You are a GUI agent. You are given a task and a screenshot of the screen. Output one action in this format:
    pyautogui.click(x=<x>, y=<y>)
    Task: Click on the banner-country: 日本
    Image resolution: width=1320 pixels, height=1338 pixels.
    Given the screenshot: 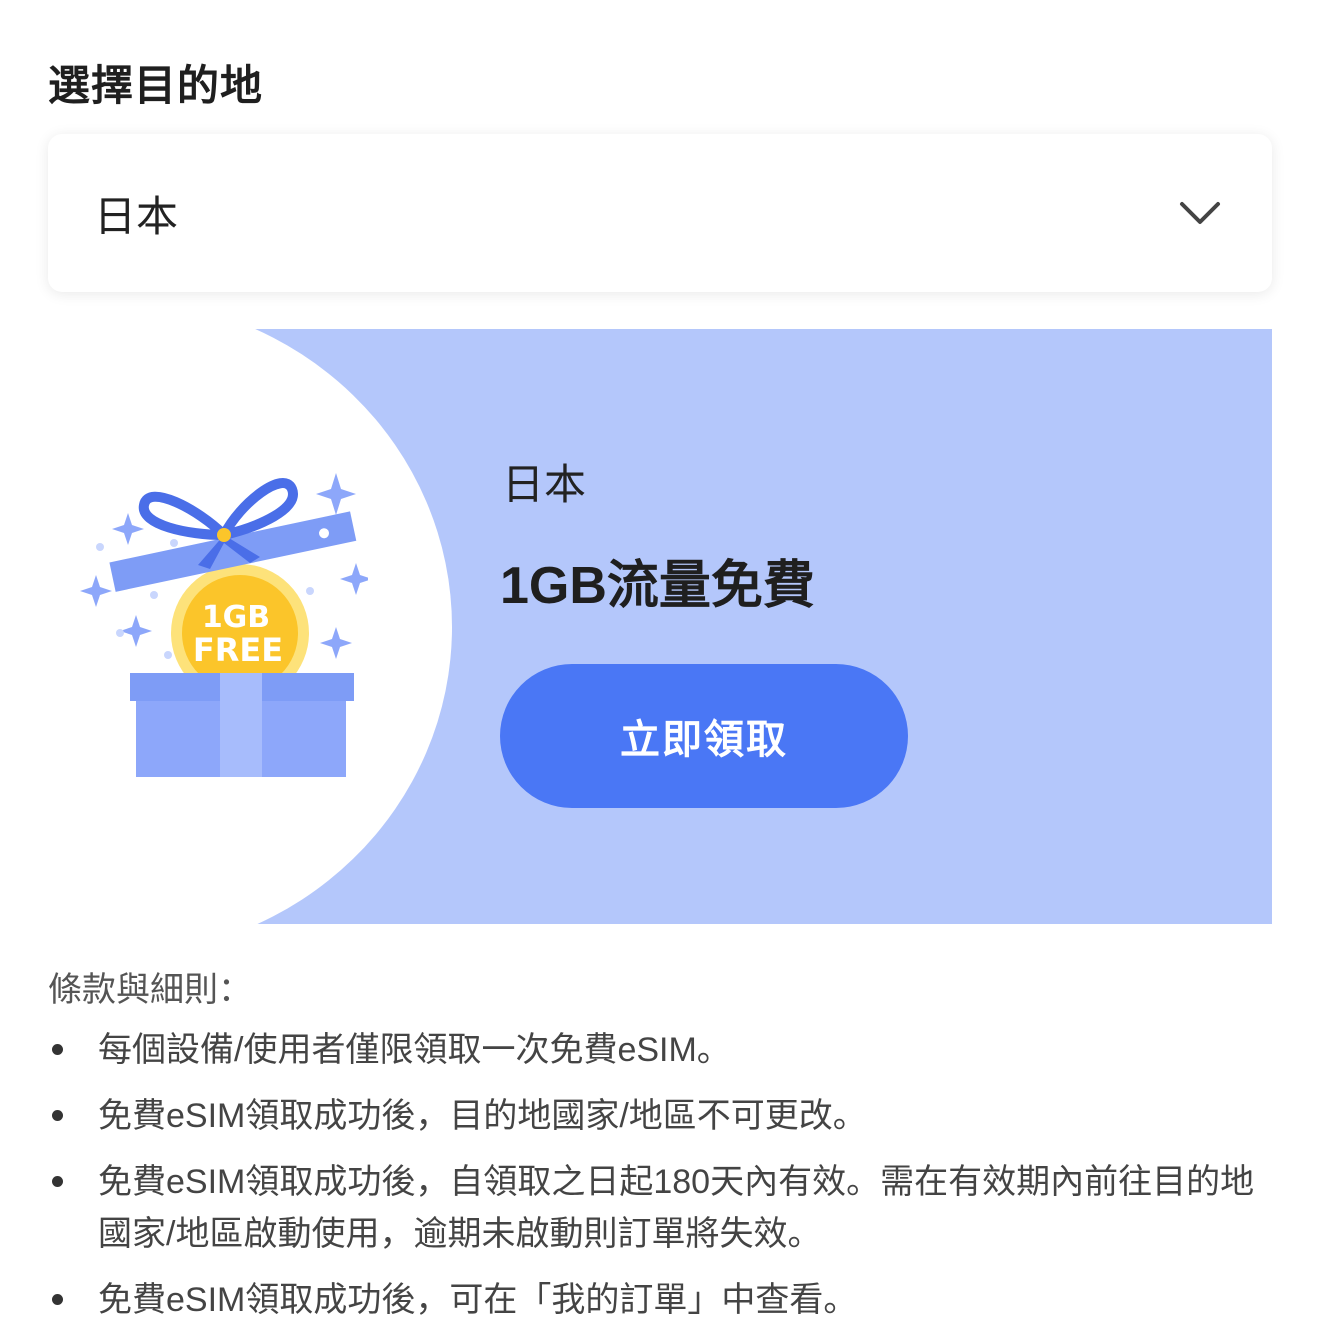 What is the action you would take?
    pyautogui.click(x=544, y=484)
    